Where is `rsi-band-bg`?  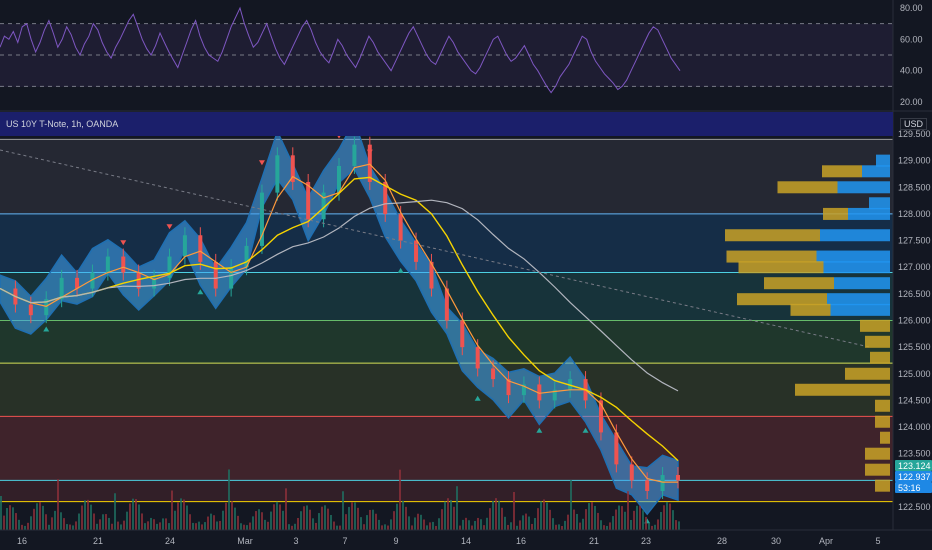 rsi-band-bg is located at coordinates (446, 55).